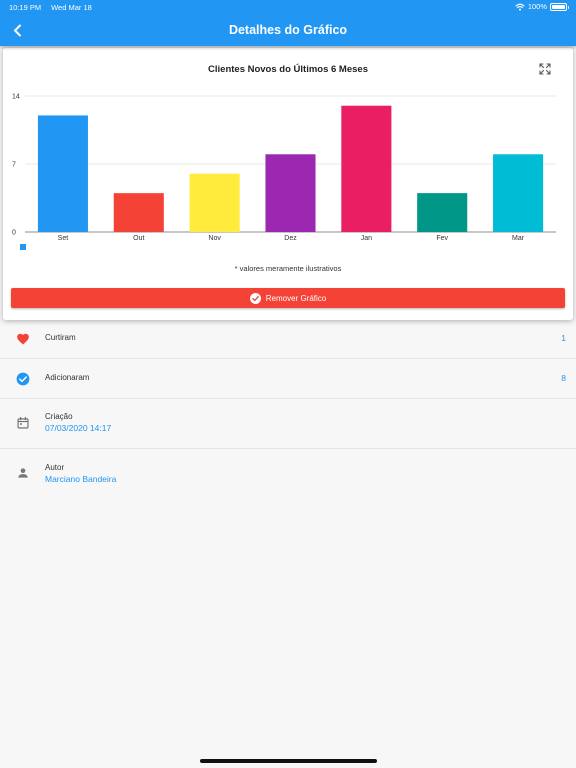 The image size is (576, 768). Describe the element at coordinates (23, 247) in the screenshot. I see `legend-marker` at that location.